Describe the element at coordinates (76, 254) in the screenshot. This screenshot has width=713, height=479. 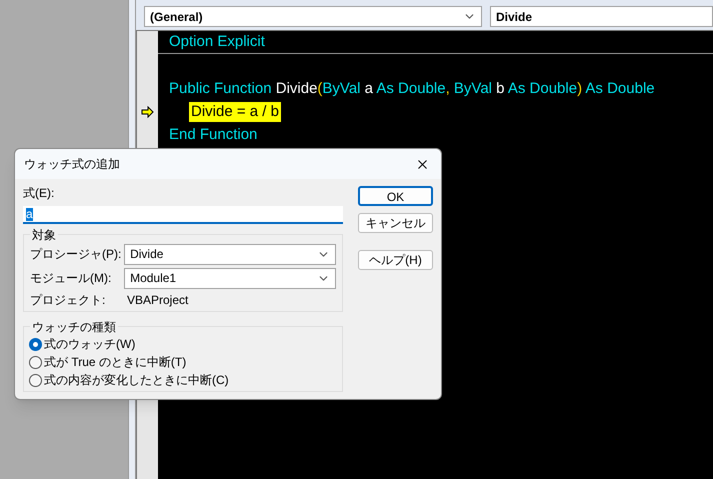
I see `field-label: プロシージャ(P):` at that location.